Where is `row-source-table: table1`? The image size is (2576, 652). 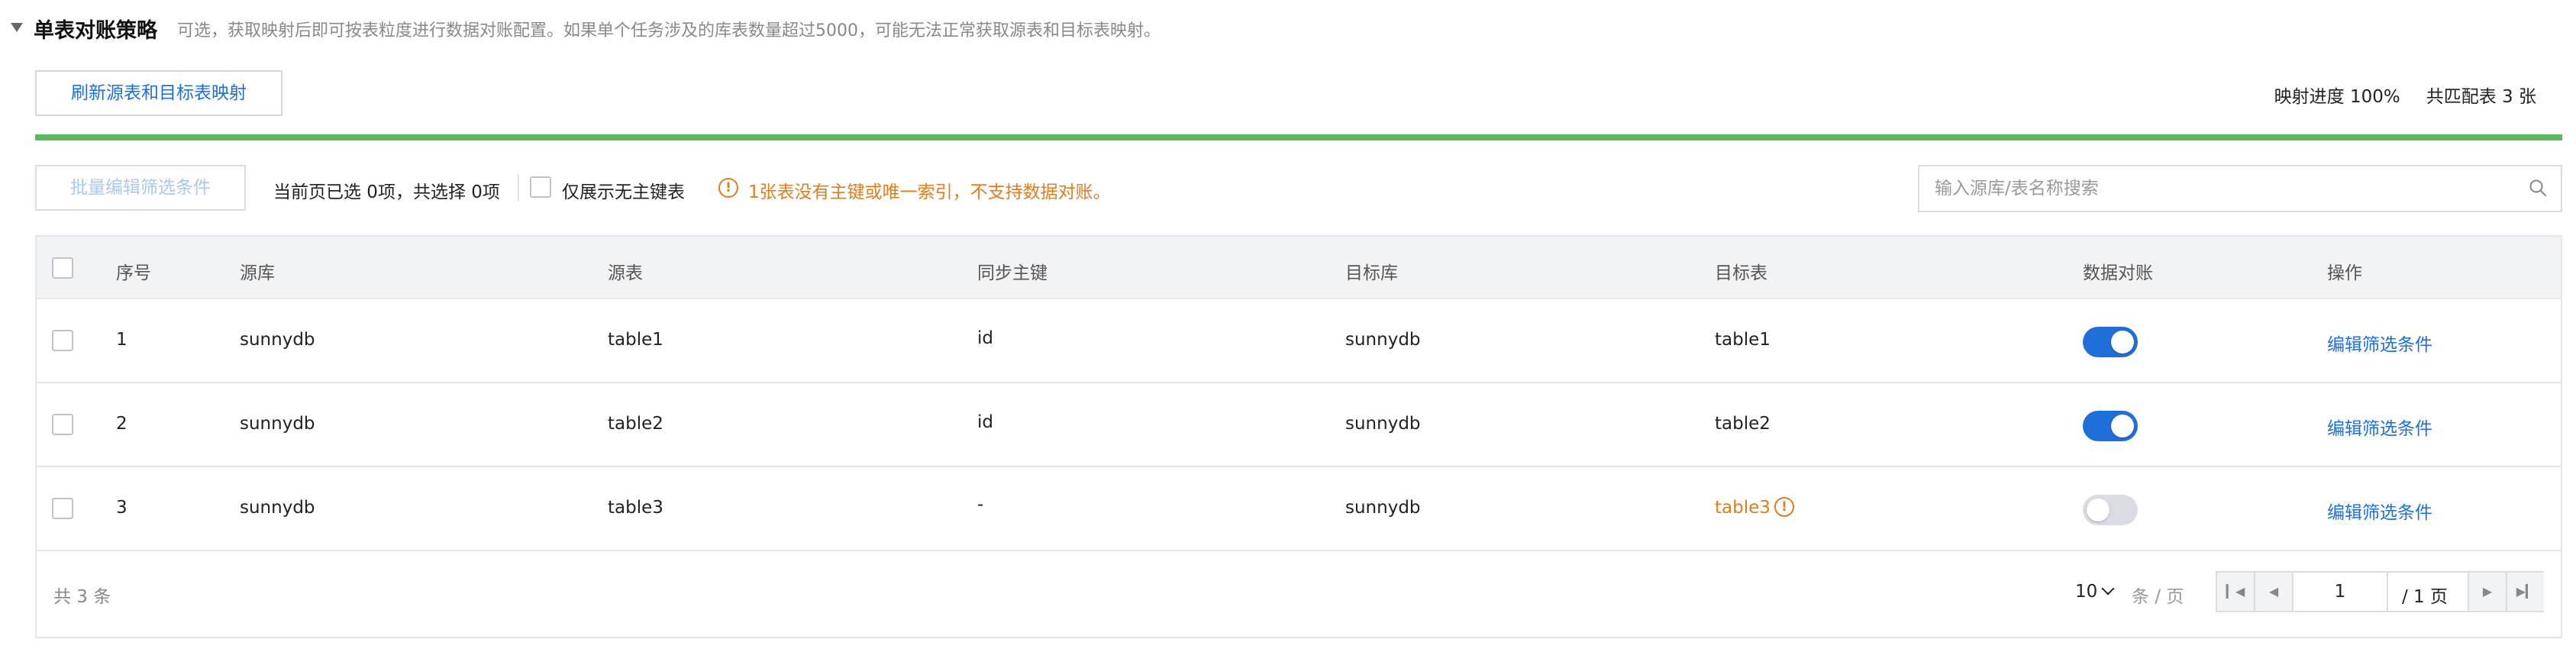 row-source-table: table1 is located at coordinates (635, 340).